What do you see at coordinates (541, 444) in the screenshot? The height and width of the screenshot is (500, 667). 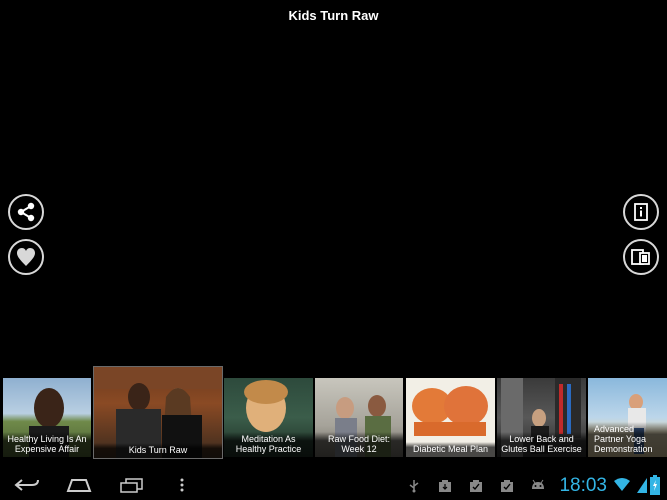 I see `thumbnail-caption: Lower Back and Glutes Ball Exercise` at bounding box center [541, 444].